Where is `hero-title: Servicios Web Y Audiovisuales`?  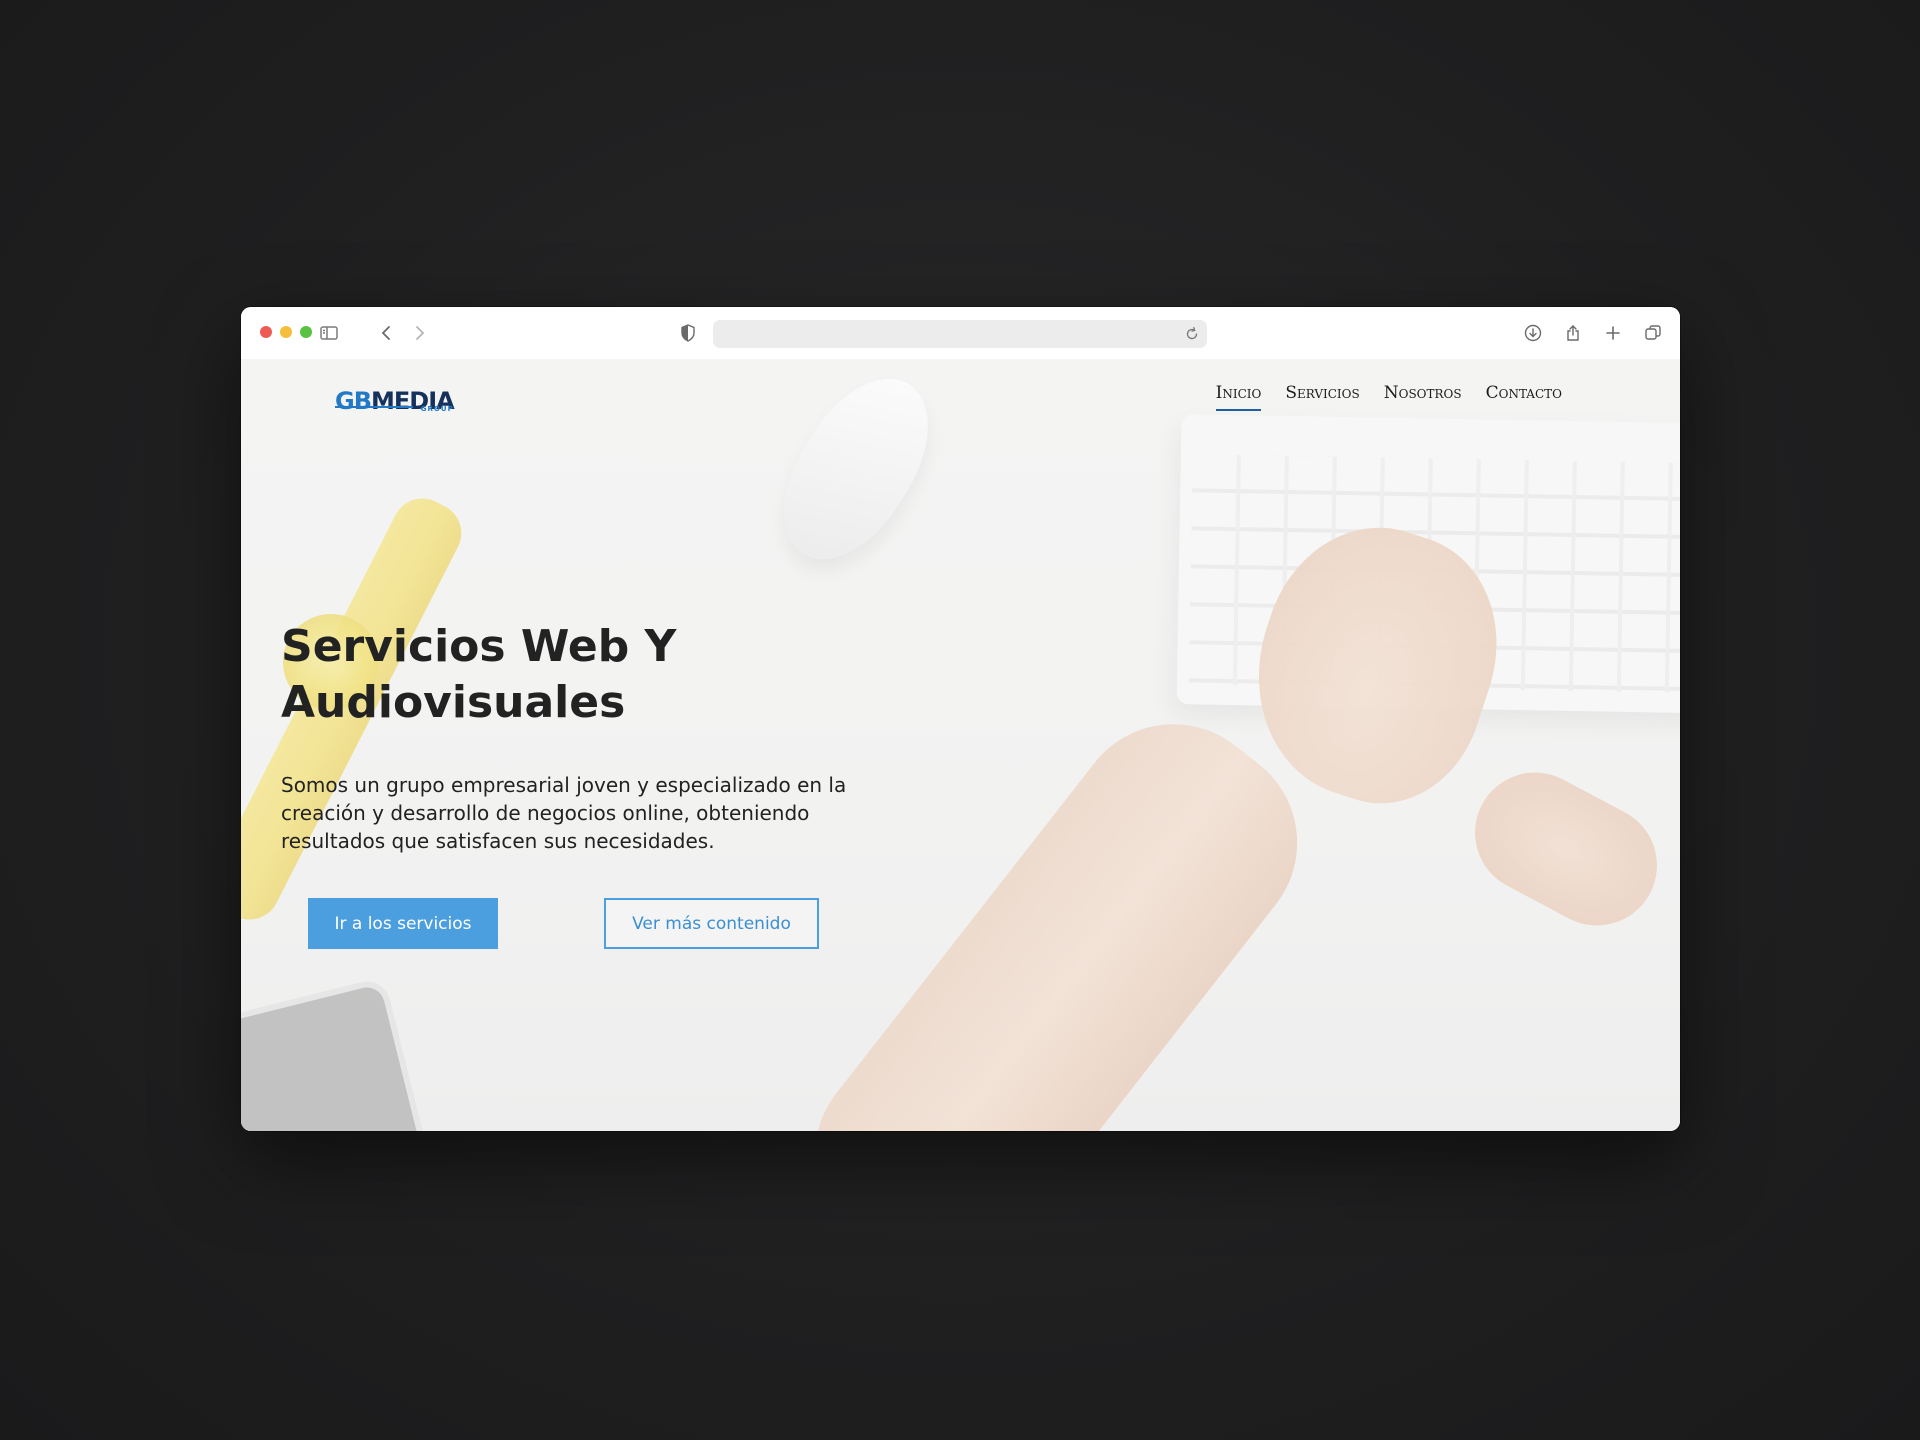 hero-title: Servicios Web Y Audiovisuales is located at coordinates (479, 674).